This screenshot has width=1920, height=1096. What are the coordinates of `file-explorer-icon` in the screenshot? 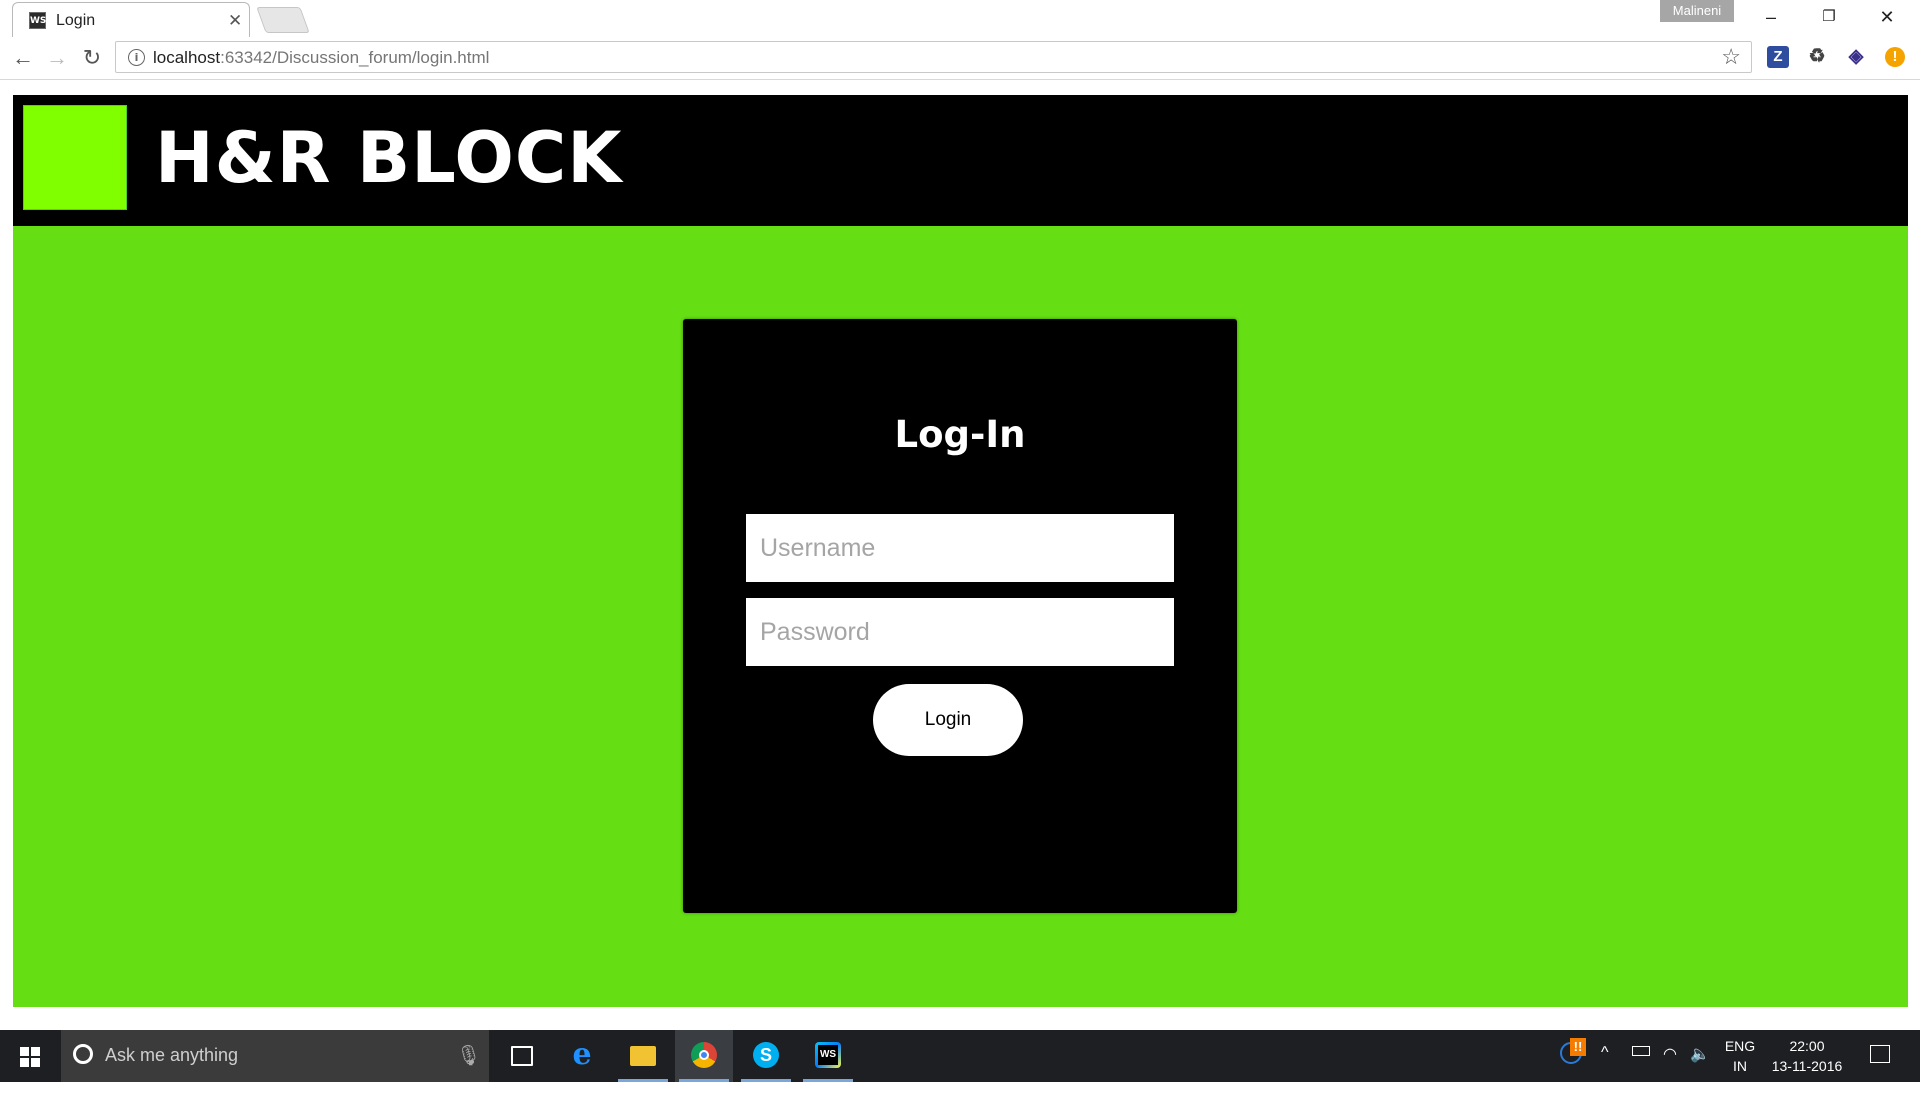 It's located at (643, 1056).